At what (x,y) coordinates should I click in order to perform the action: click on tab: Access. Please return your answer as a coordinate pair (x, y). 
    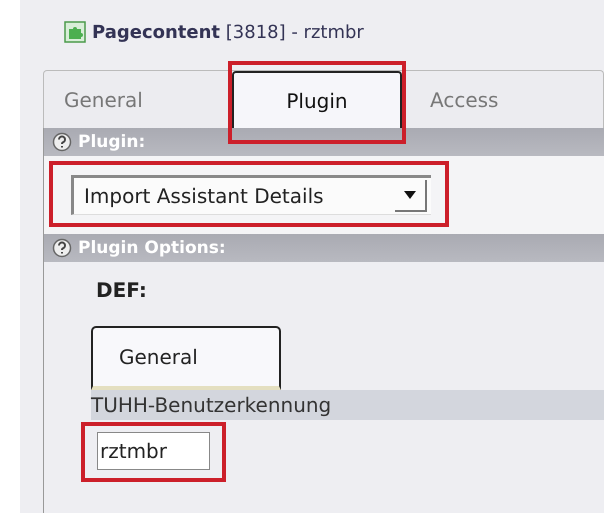
    Looking at the image, I should click on (500, 99).